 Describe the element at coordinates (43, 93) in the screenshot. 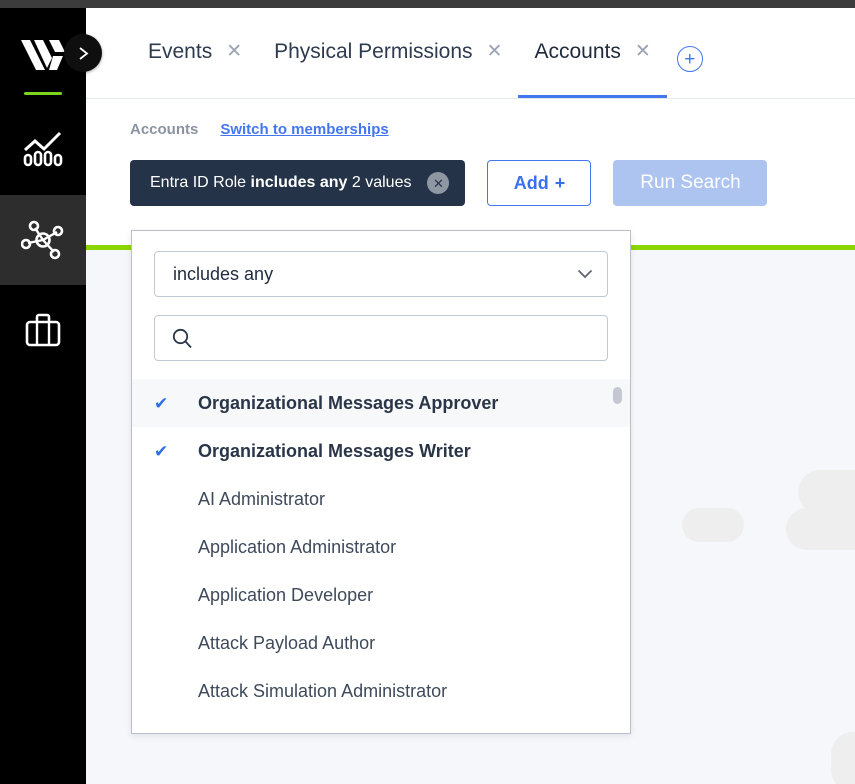

I see `brand-accent-underline` at that location.